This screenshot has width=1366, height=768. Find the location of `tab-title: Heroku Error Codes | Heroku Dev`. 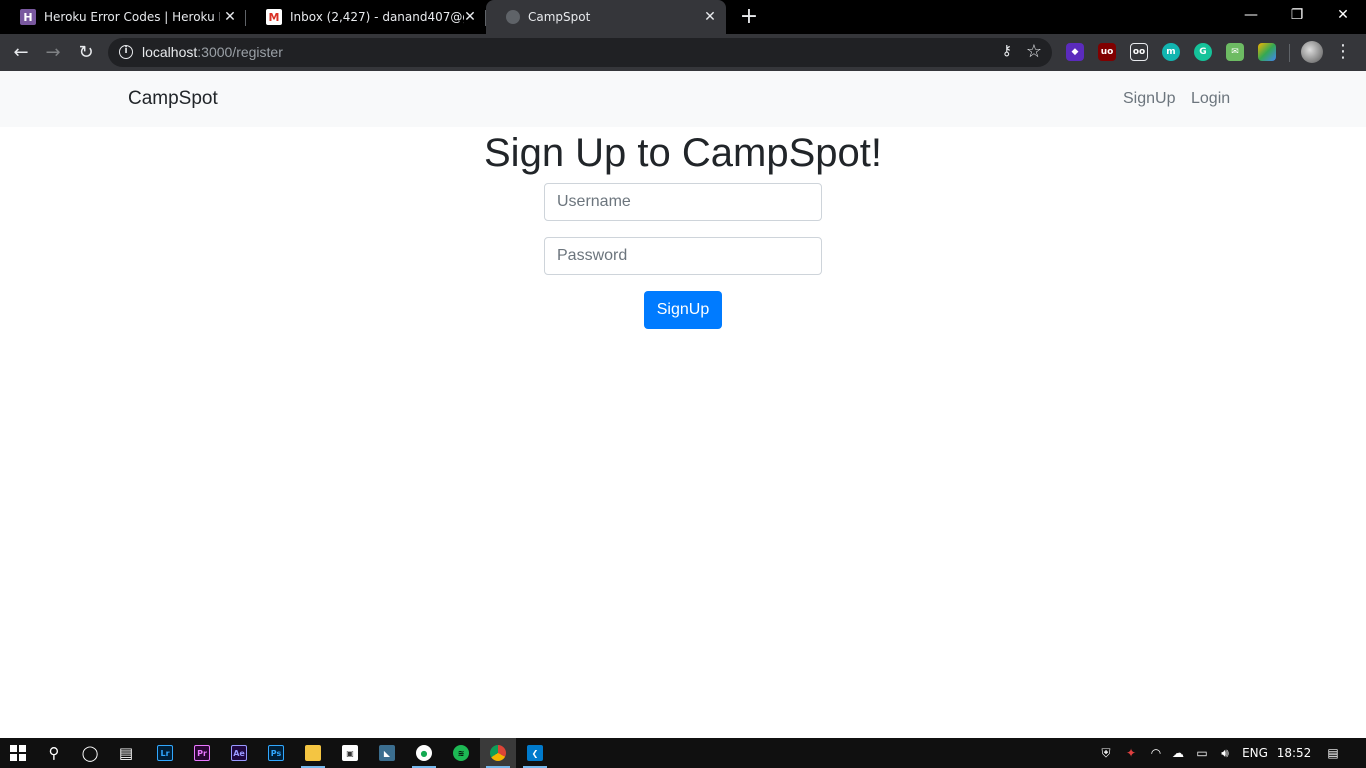

tab-title: Heroku Error Codes | Heroku Dev is located at coordinates (132, 17).